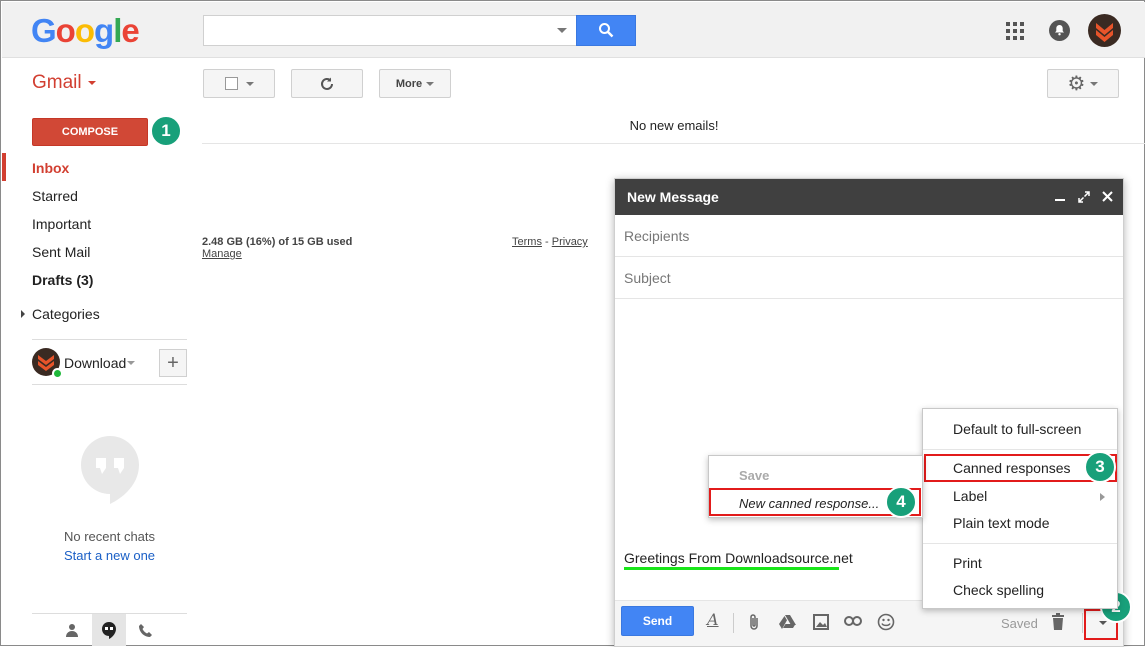 The width and height of the screenshot is (1145, 647). I want to click on message-body-text: Greetings From Downloadsource.net, so click(738, 558).